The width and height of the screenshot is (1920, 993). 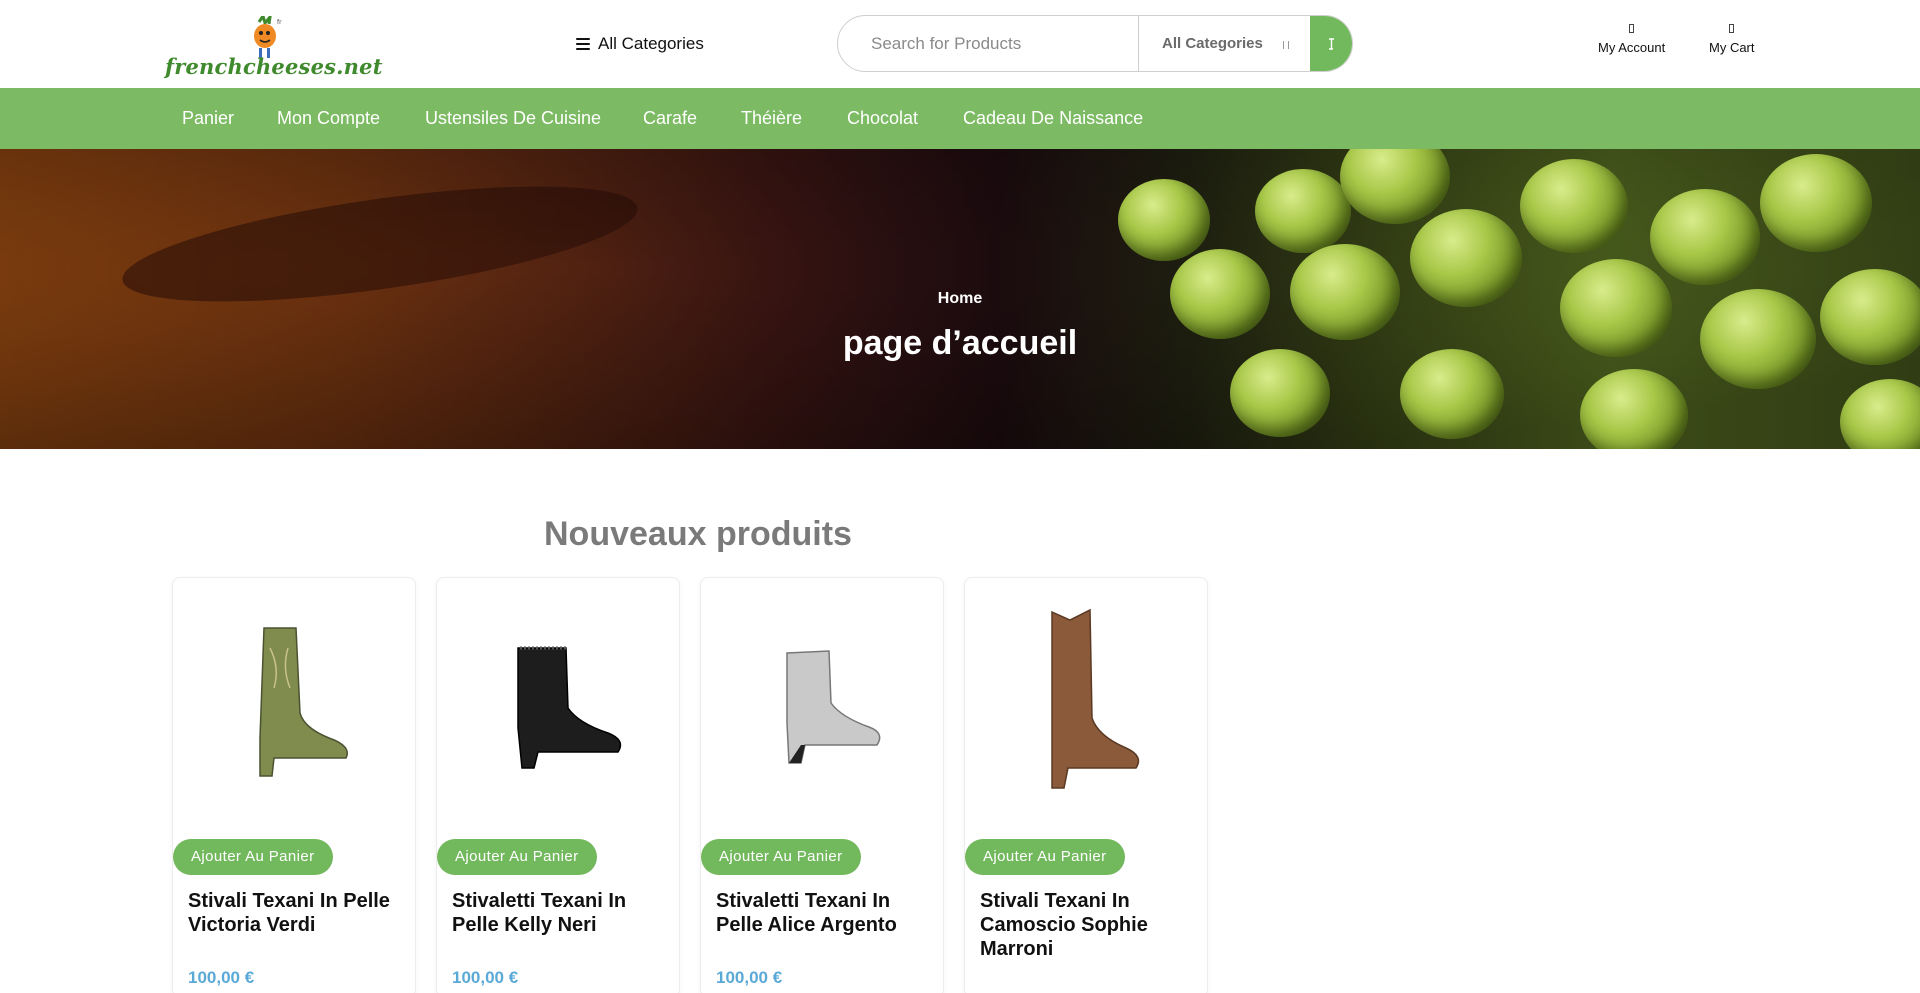 What do you see at coordinates (698, 534) in the screenshot?
I see `section-title: Nouveaux produits` at bounding box center [698, 534].